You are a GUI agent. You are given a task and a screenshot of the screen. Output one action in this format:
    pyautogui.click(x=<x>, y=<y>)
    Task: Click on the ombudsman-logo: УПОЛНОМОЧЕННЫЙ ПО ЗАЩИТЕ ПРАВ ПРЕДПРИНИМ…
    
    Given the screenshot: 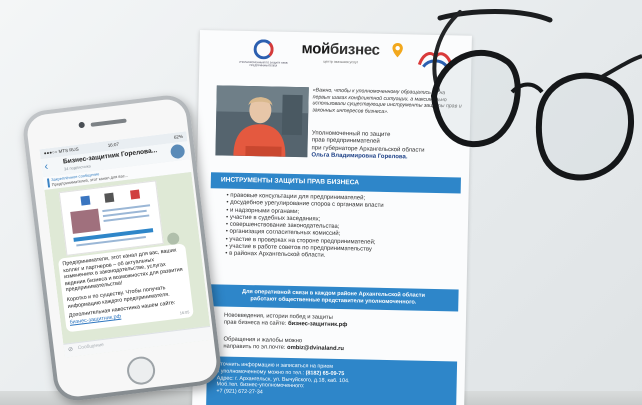 What is the action you would take?
    pyautogui.click(x=263, y=53)
    